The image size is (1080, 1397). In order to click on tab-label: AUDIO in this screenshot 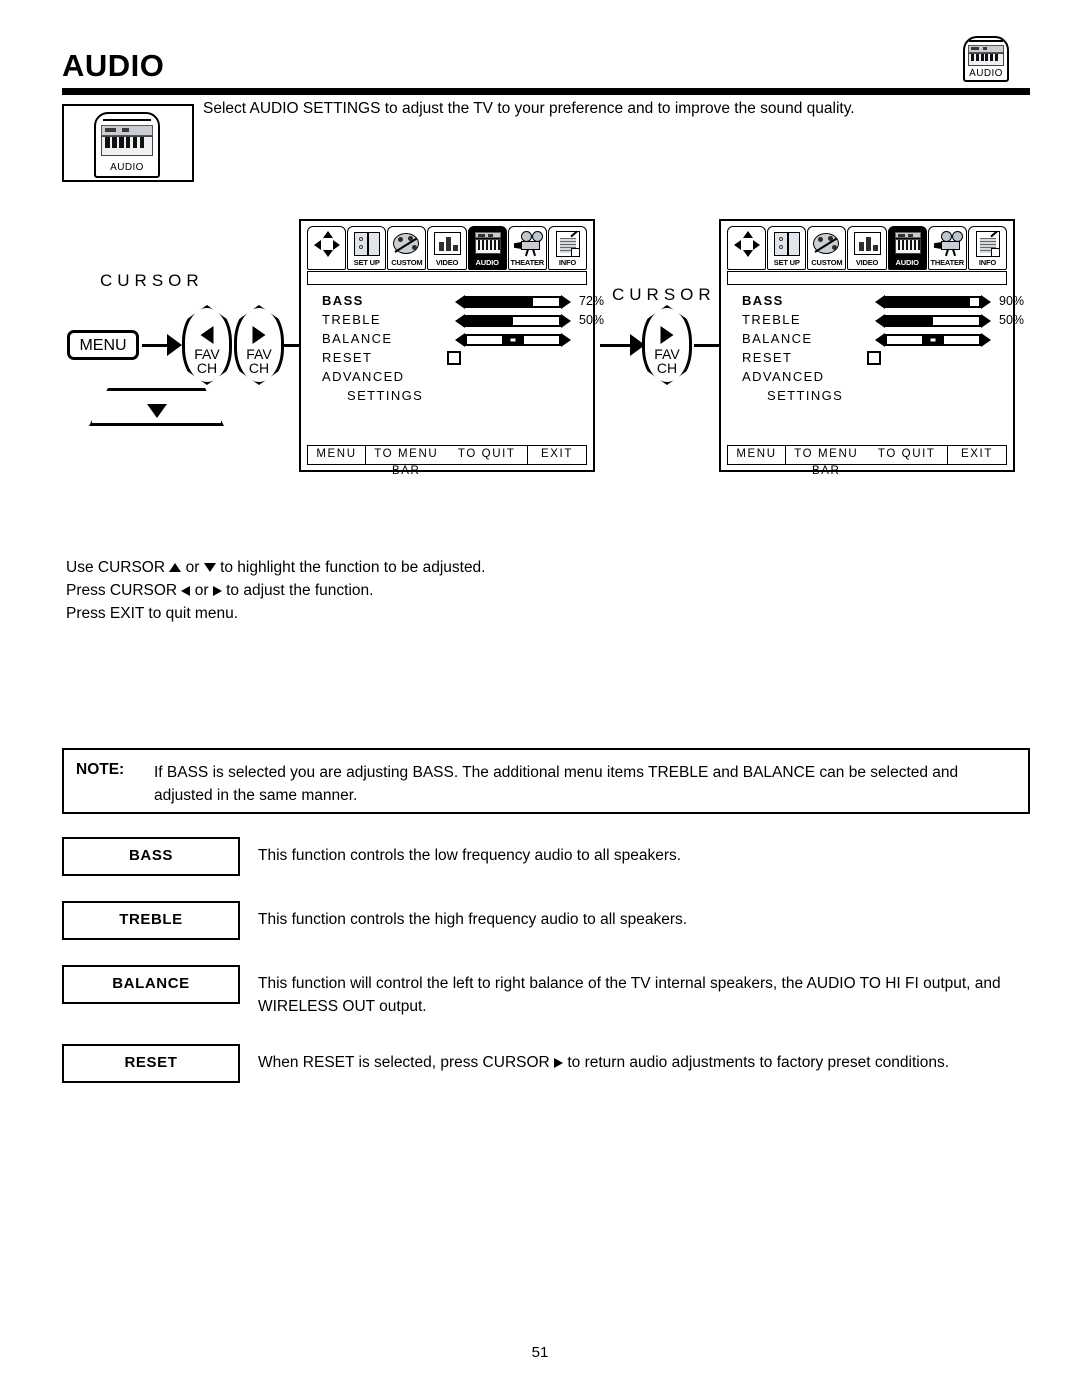, I will do `click(907, 262)`.